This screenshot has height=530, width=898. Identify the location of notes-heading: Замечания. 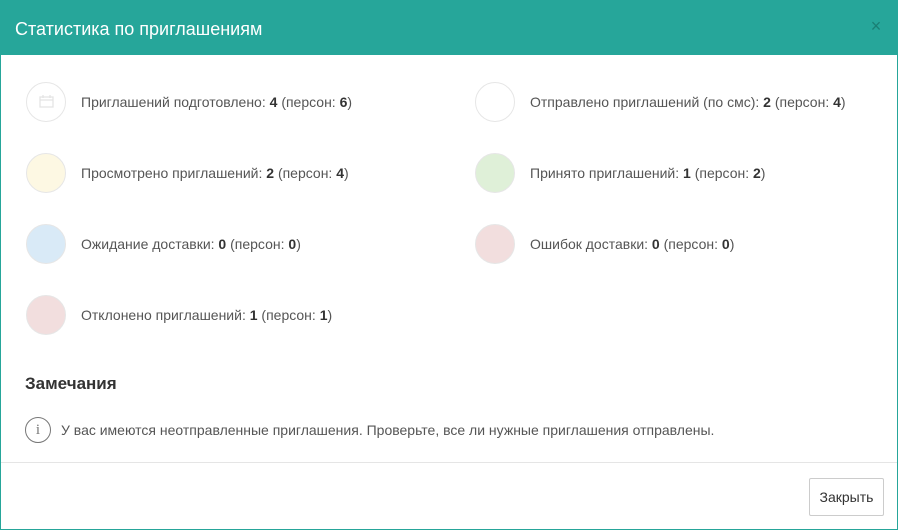
(71, 383).